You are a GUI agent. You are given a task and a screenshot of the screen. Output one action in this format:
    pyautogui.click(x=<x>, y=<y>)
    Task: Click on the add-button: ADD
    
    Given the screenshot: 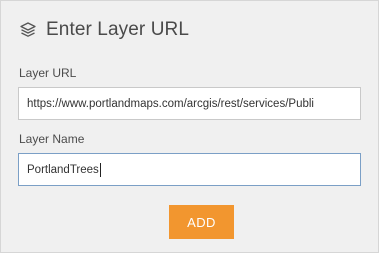 What is the action you would take?
    pyautogui.click(x=201, y=222)
    